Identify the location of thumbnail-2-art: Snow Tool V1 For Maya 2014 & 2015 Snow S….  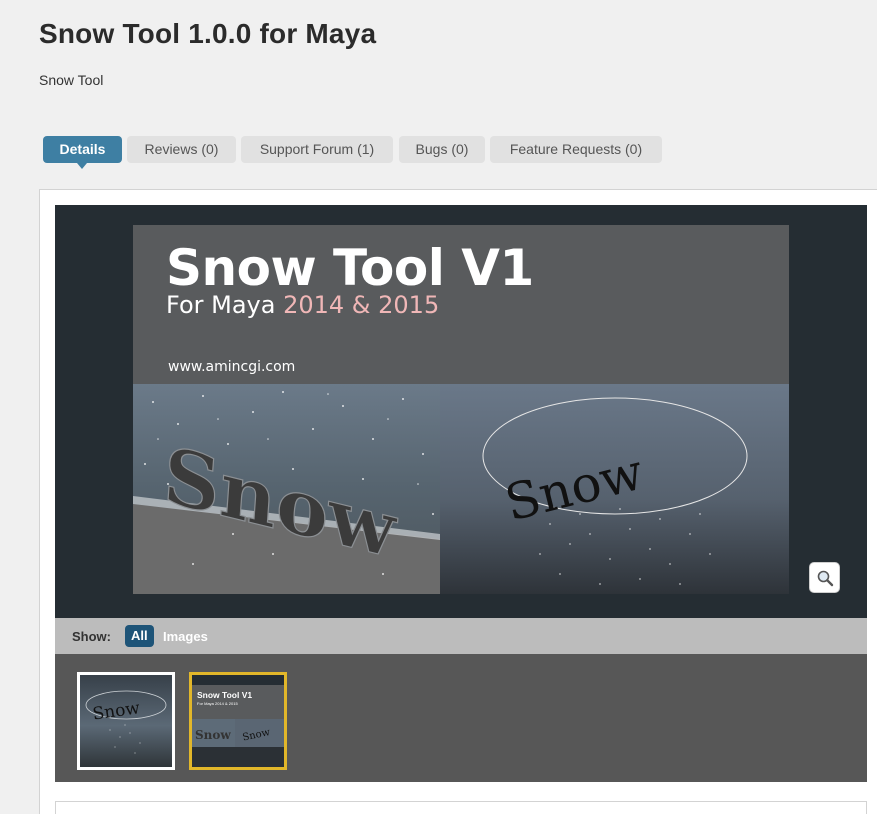
(238, 721).